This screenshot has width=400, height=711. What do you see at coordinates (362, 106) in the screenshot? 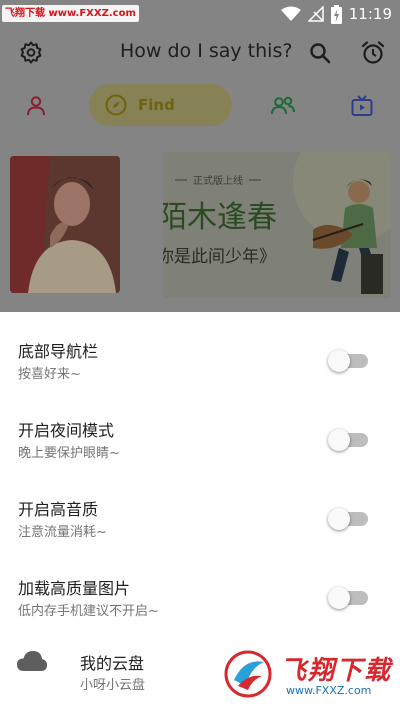
I see `tab-tv-icon` at bounding box center [362, 106].